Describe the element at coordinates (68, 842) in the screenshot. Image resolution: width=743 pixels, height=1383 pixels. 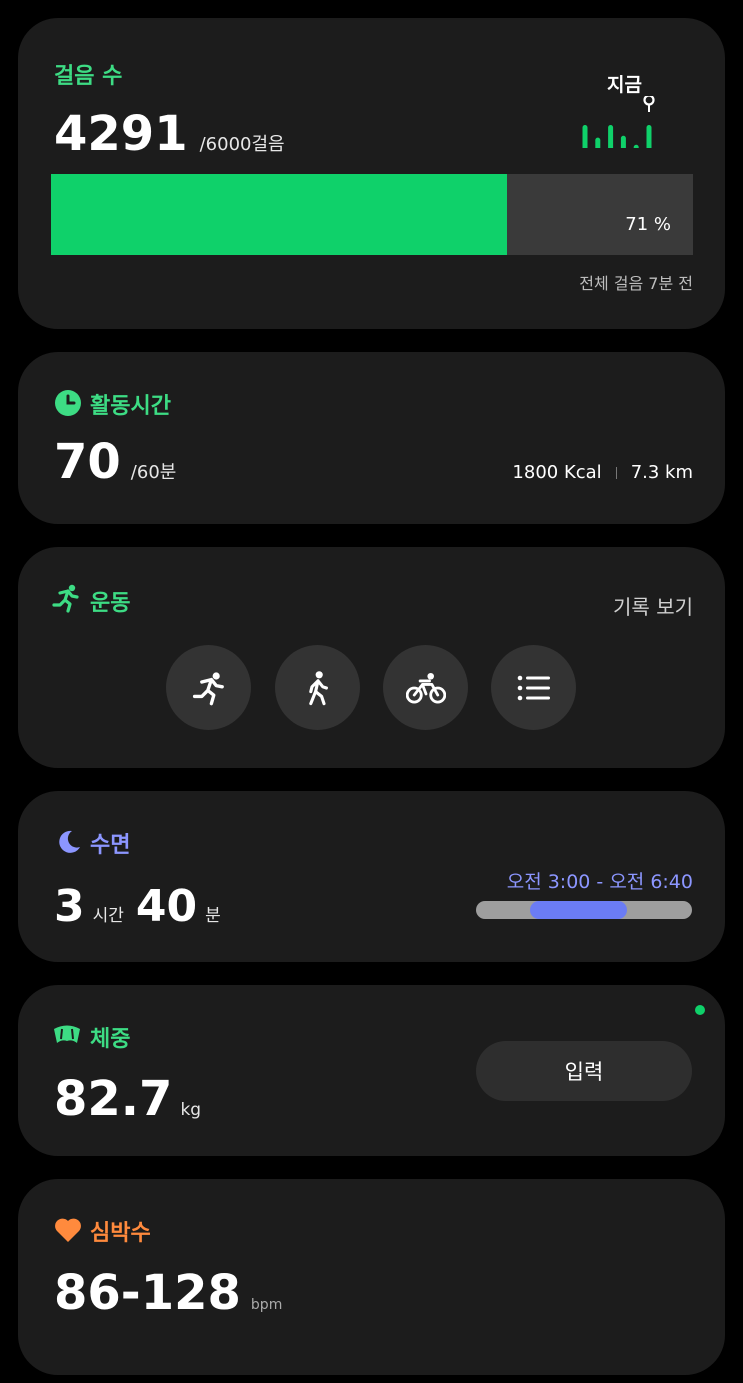
I see `moon-icon` at that location.